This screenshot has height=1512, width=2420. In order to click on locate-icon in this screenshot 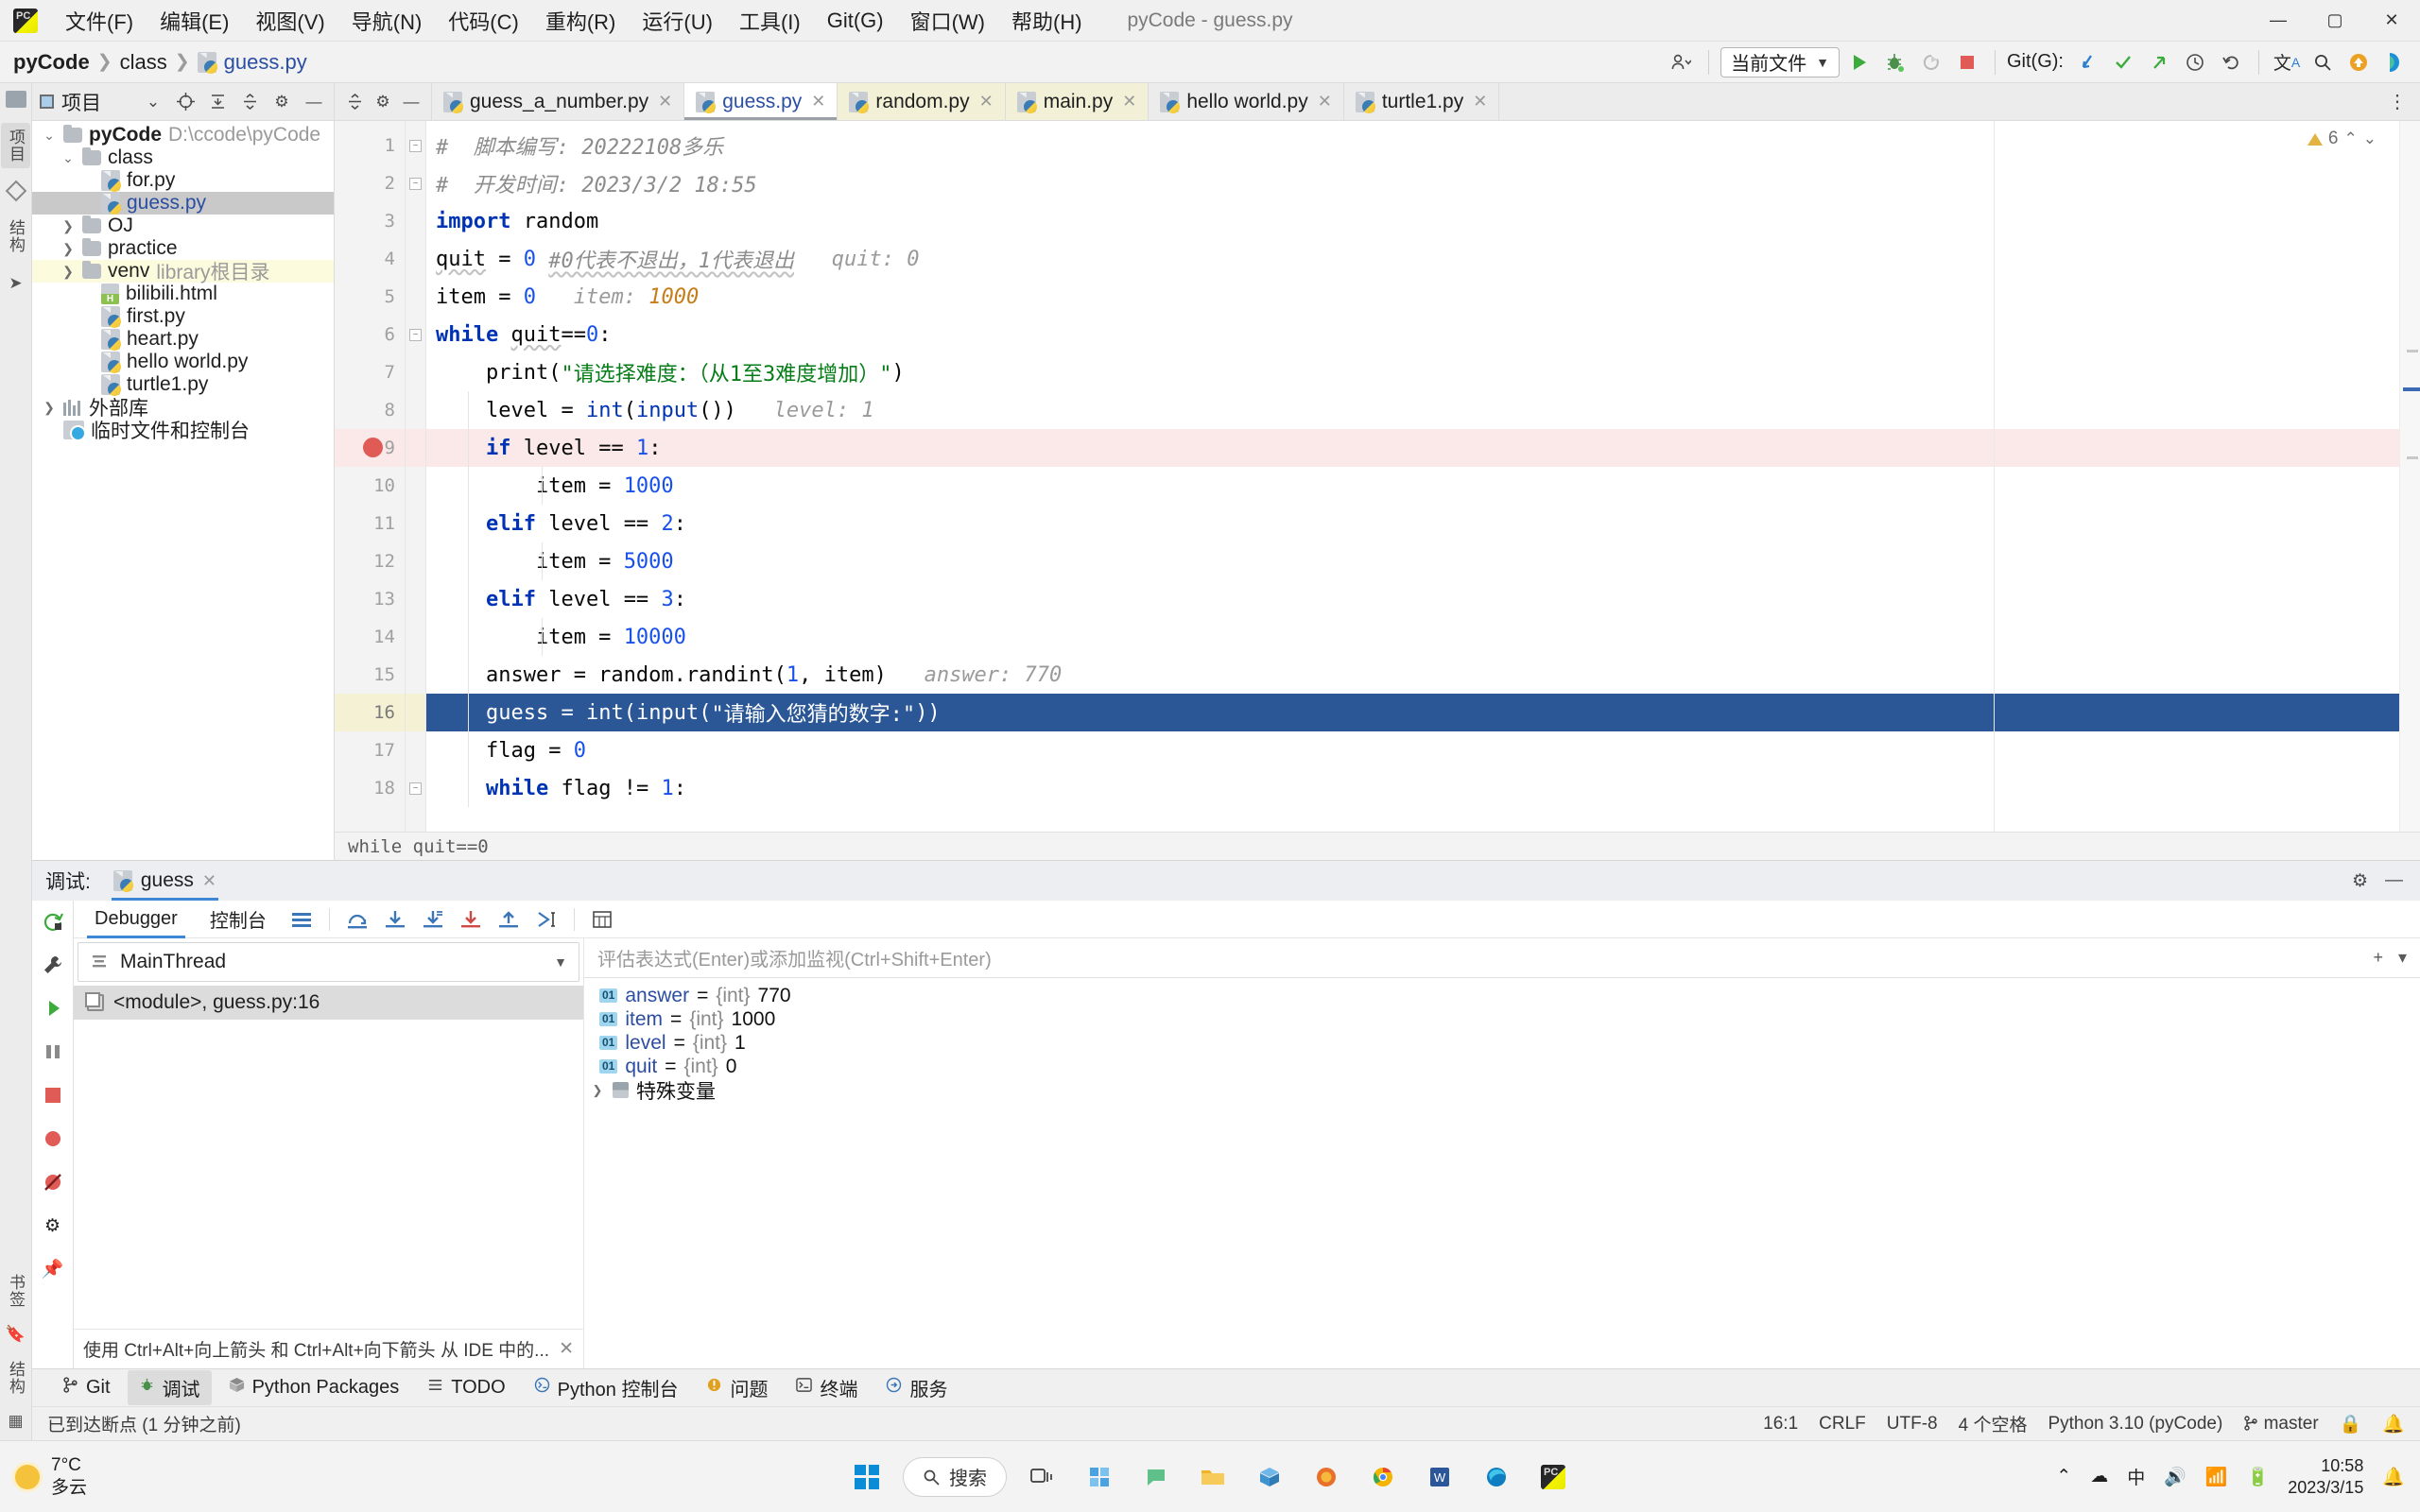, I will do `click(185, 102)`.